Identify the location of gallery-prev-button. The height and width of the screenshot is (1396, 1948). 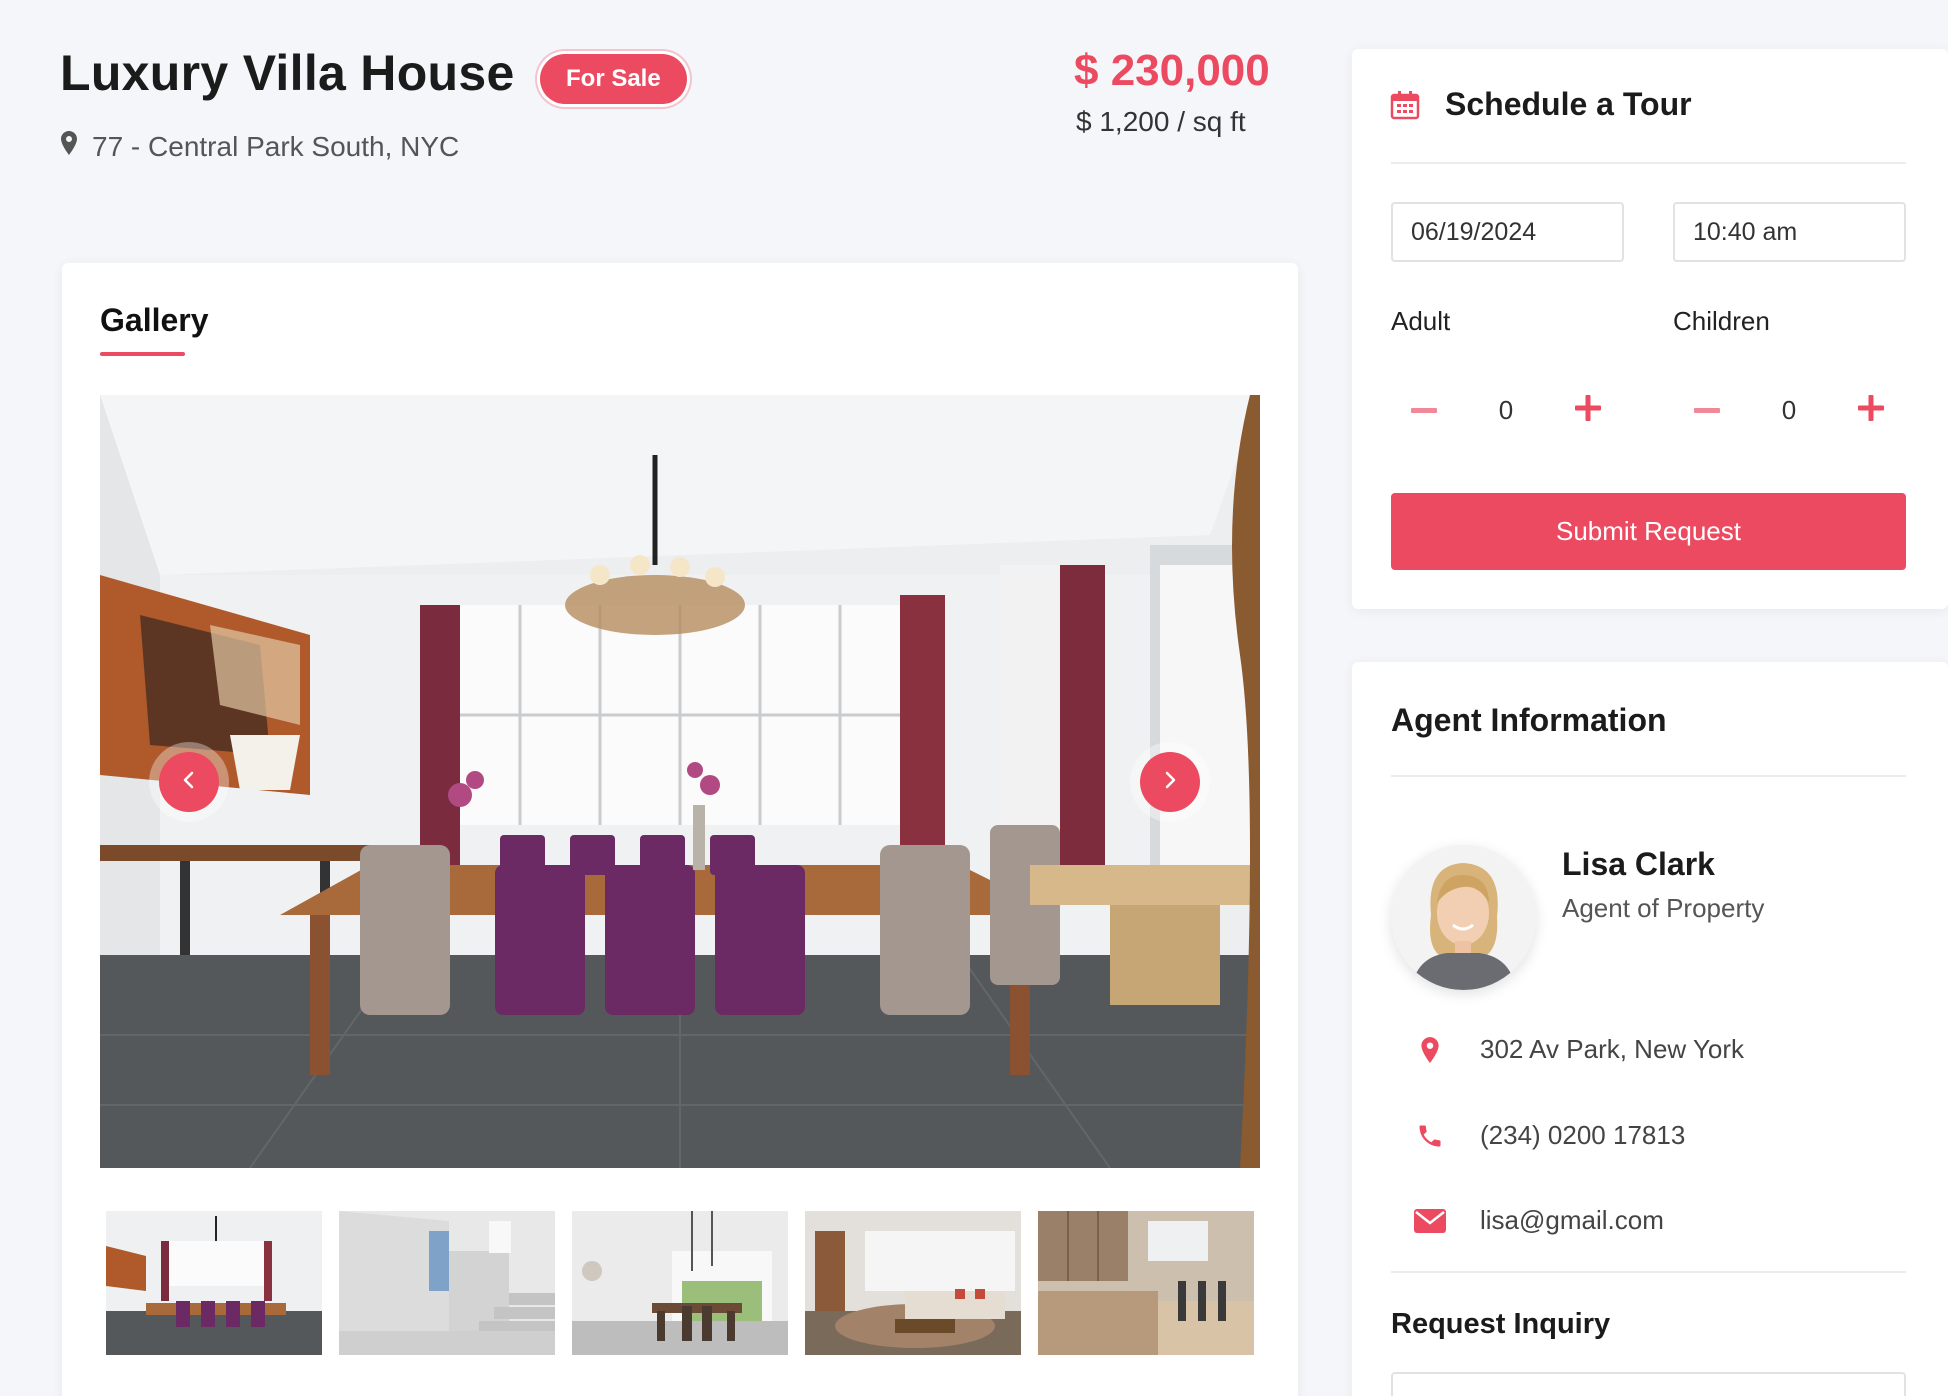
(189, 782).